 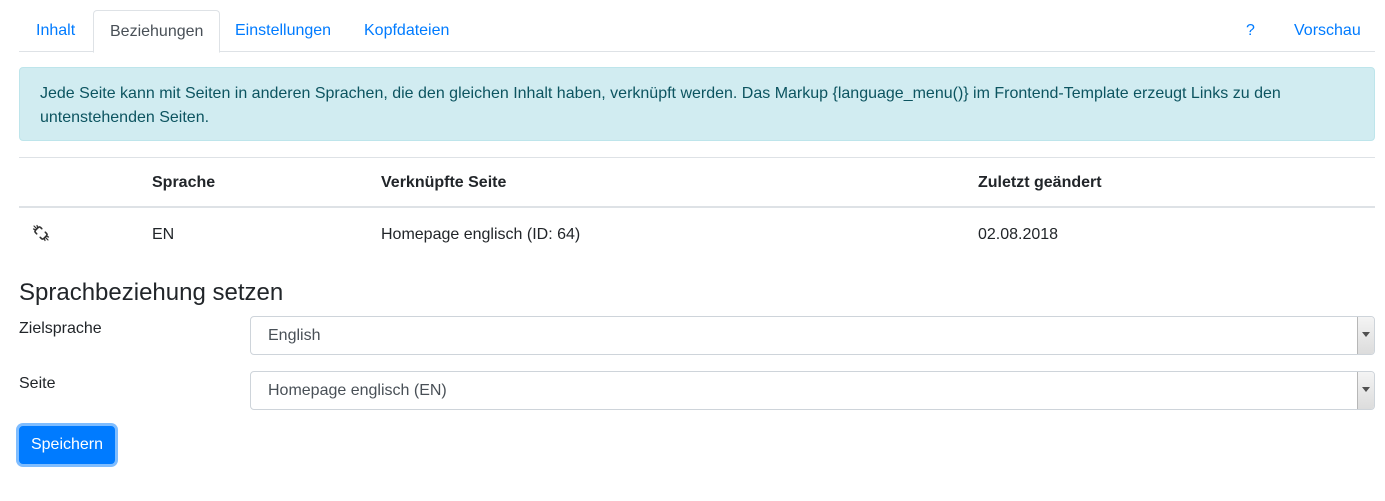 What do you see at coordinates (1327, 31) in the screenshot?
I see `tab-vorschau: Vorschau` at bounding box center [1327, 31].